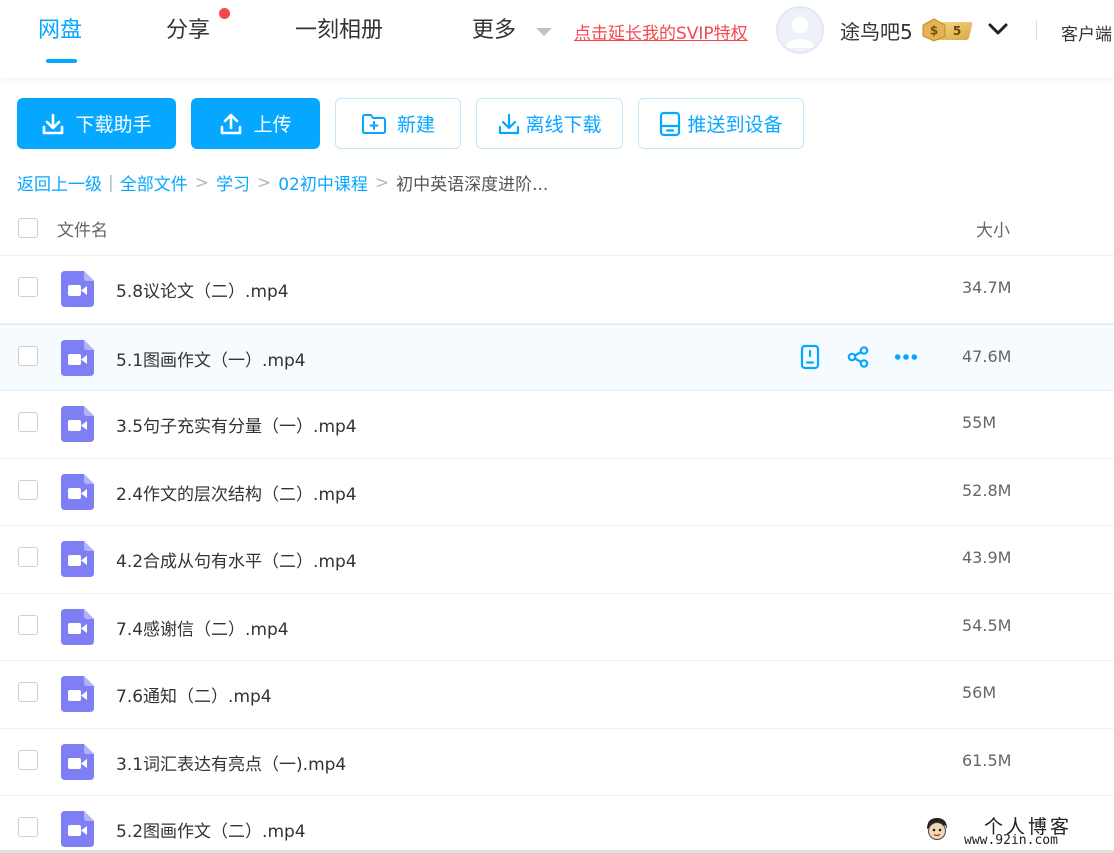 Image resolution: width=1114 pixels, height=853 pixels. I want to click on push-to-device-button: 推送到设备, so click(721, 123).